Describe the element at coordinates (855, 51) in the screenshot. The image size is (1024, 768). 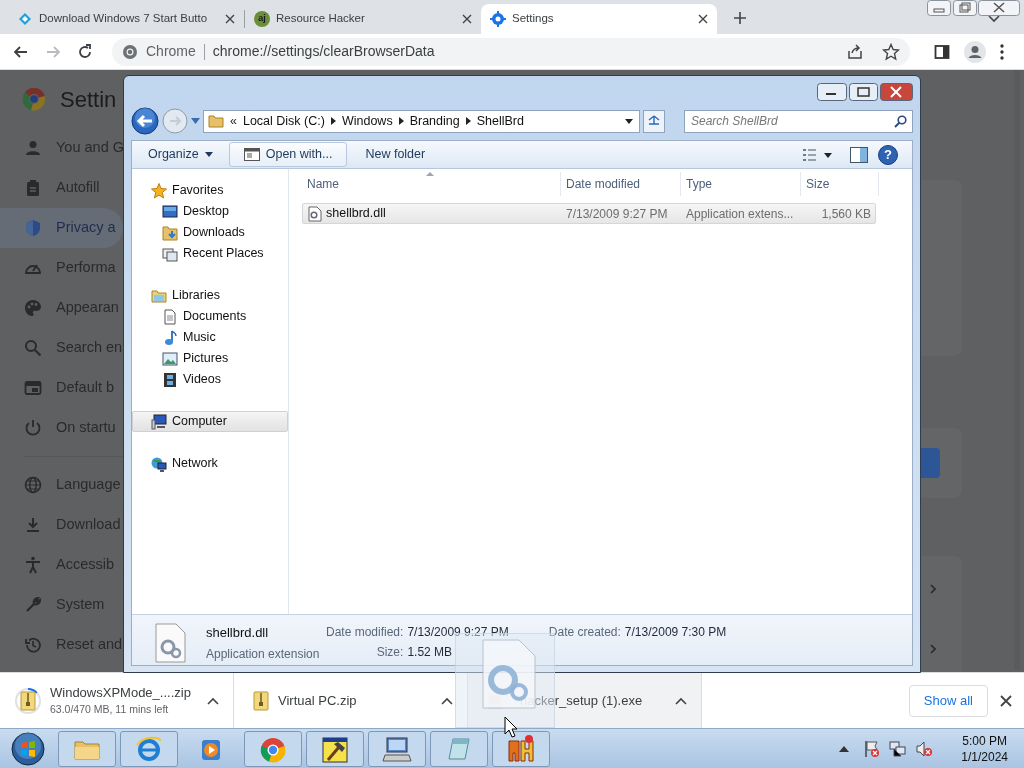
I see `share-icon` at that location.